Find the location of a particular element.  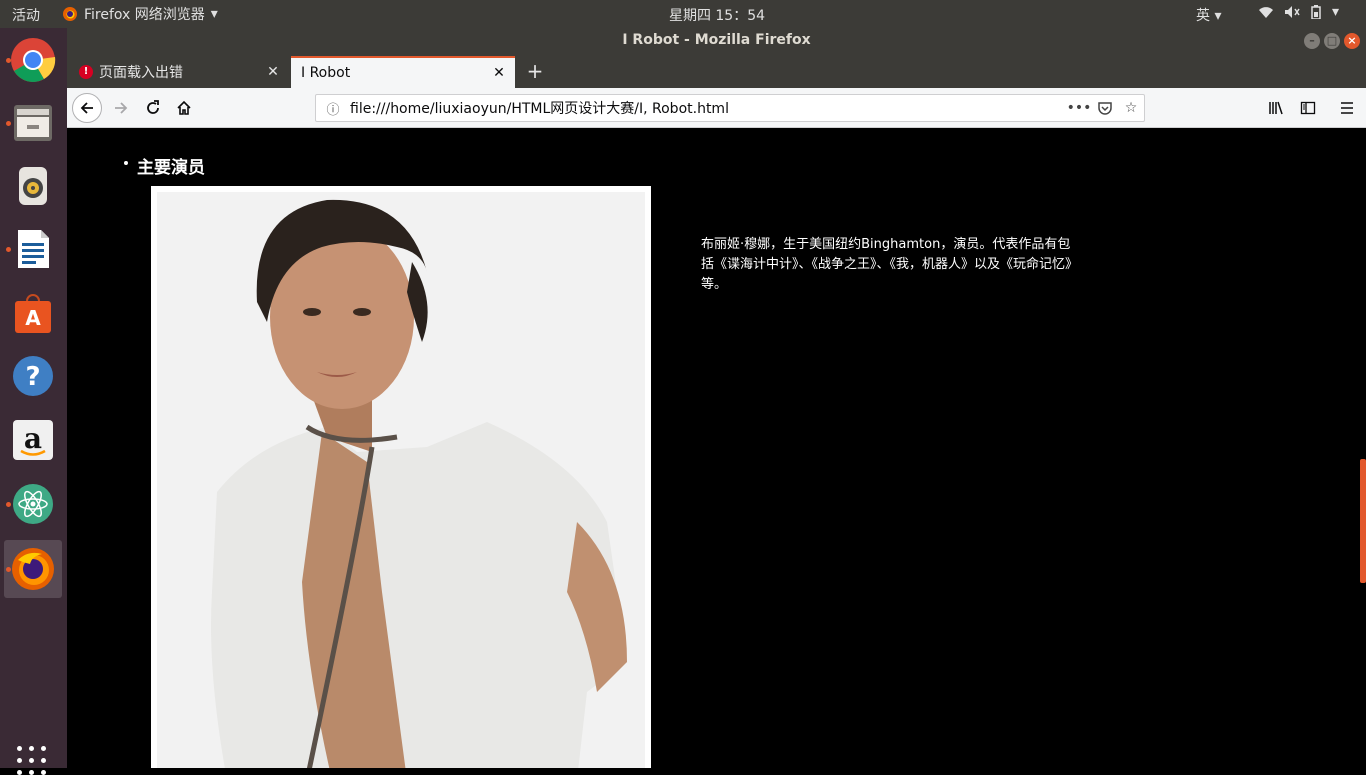

chrome-icon is located at coordinates (33, 60).